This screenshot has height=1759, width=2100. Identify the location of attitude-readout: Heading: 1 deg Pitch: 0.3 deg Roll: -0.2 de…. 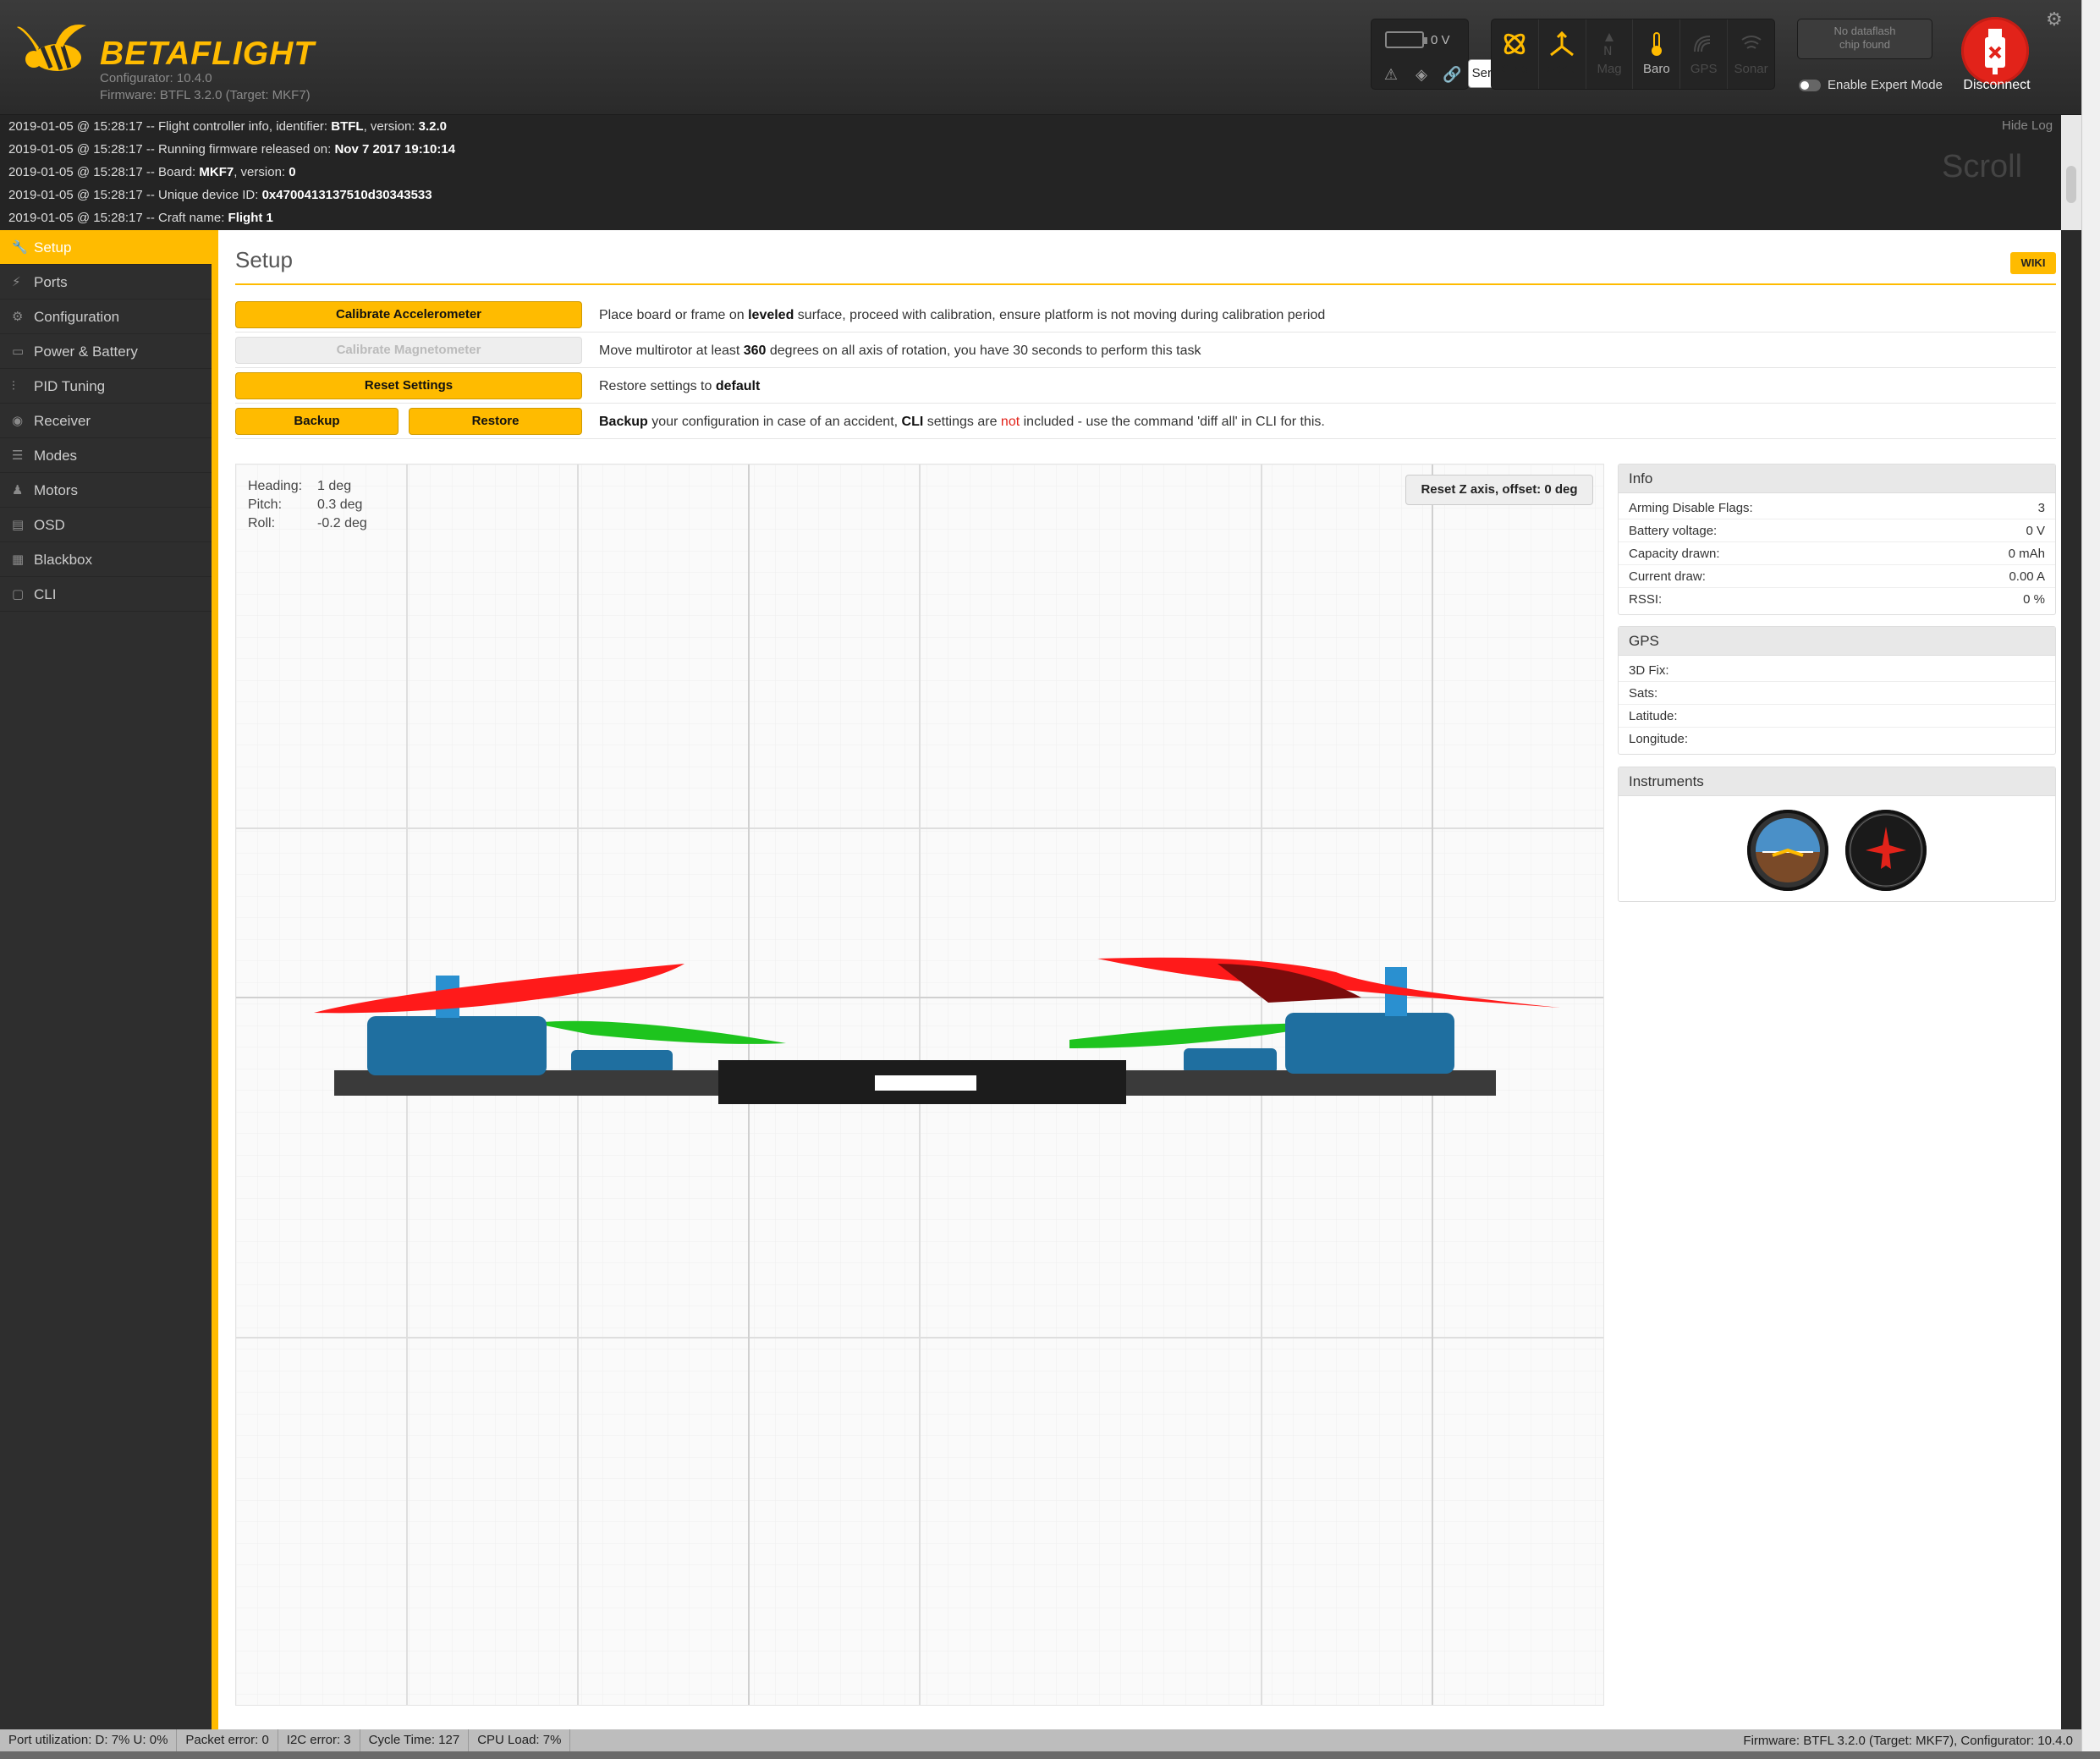
(314, 505).